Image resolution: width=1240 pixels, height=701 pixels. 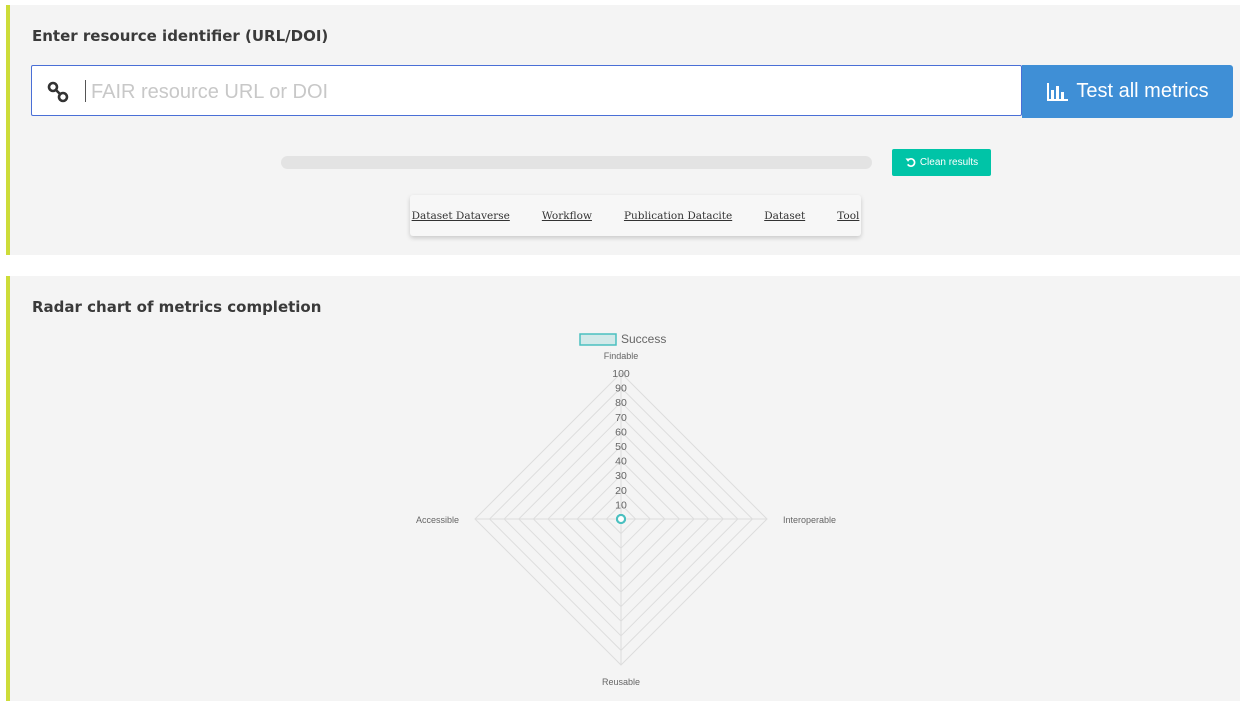 I want to click on legend-swatch, so click(x=598, y=339).